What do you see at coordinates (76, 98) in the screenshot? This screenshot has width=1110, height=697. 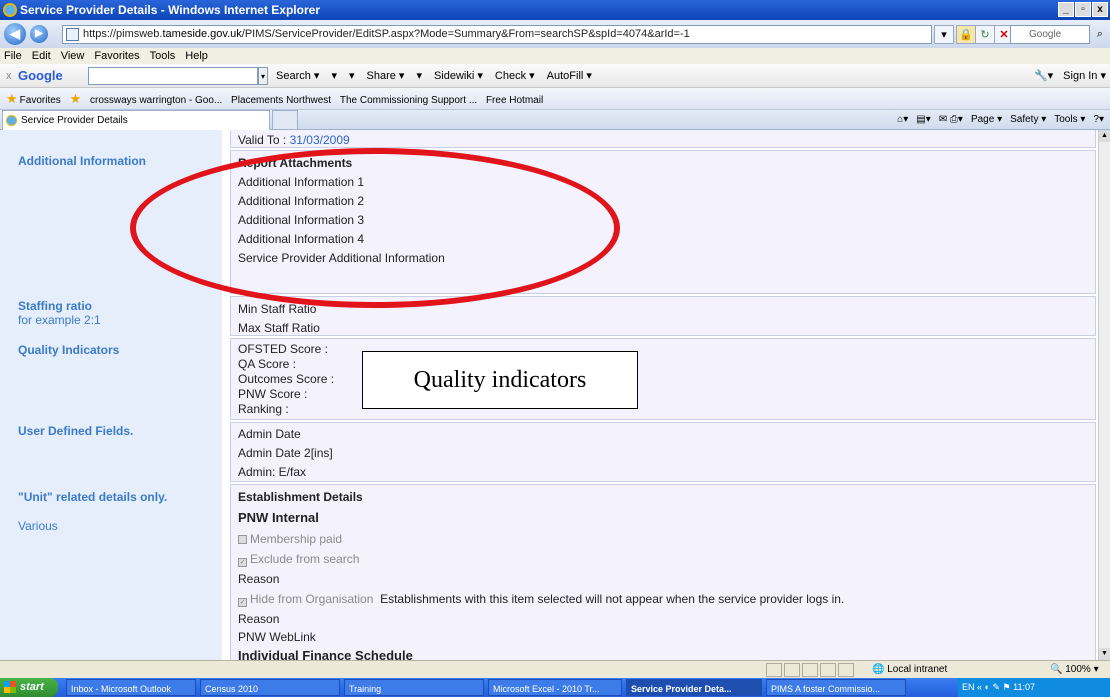 I see `add-favorite-icon: ★` at bounding box center [76, 98].